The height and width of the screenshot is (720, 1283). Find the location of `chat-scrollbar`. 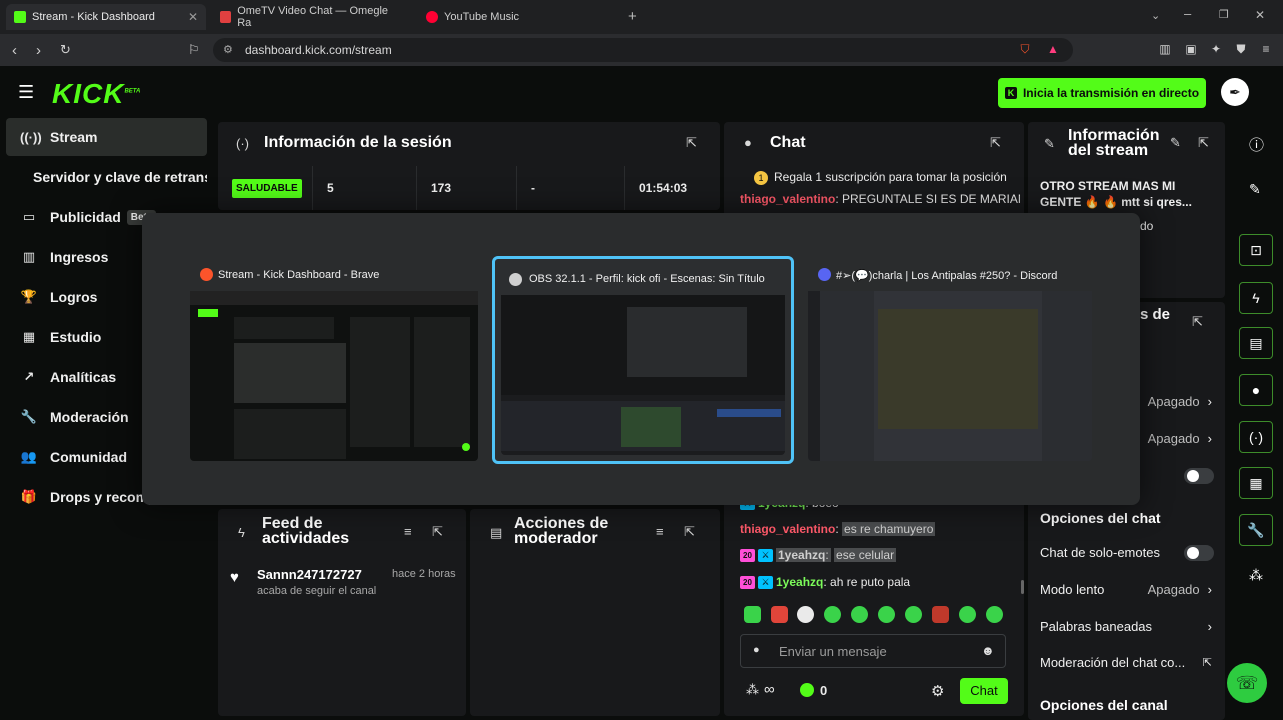

chat-scrollbar is located at coordinates (1022, 587).